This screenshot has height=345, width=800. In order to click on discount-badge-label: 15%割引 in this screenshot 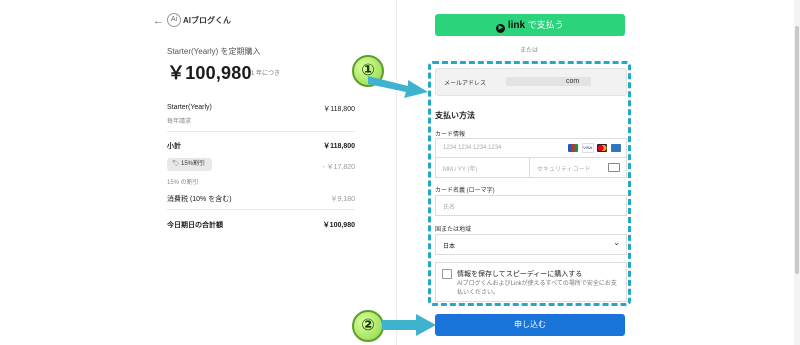, I will do `click(193, 164)`.